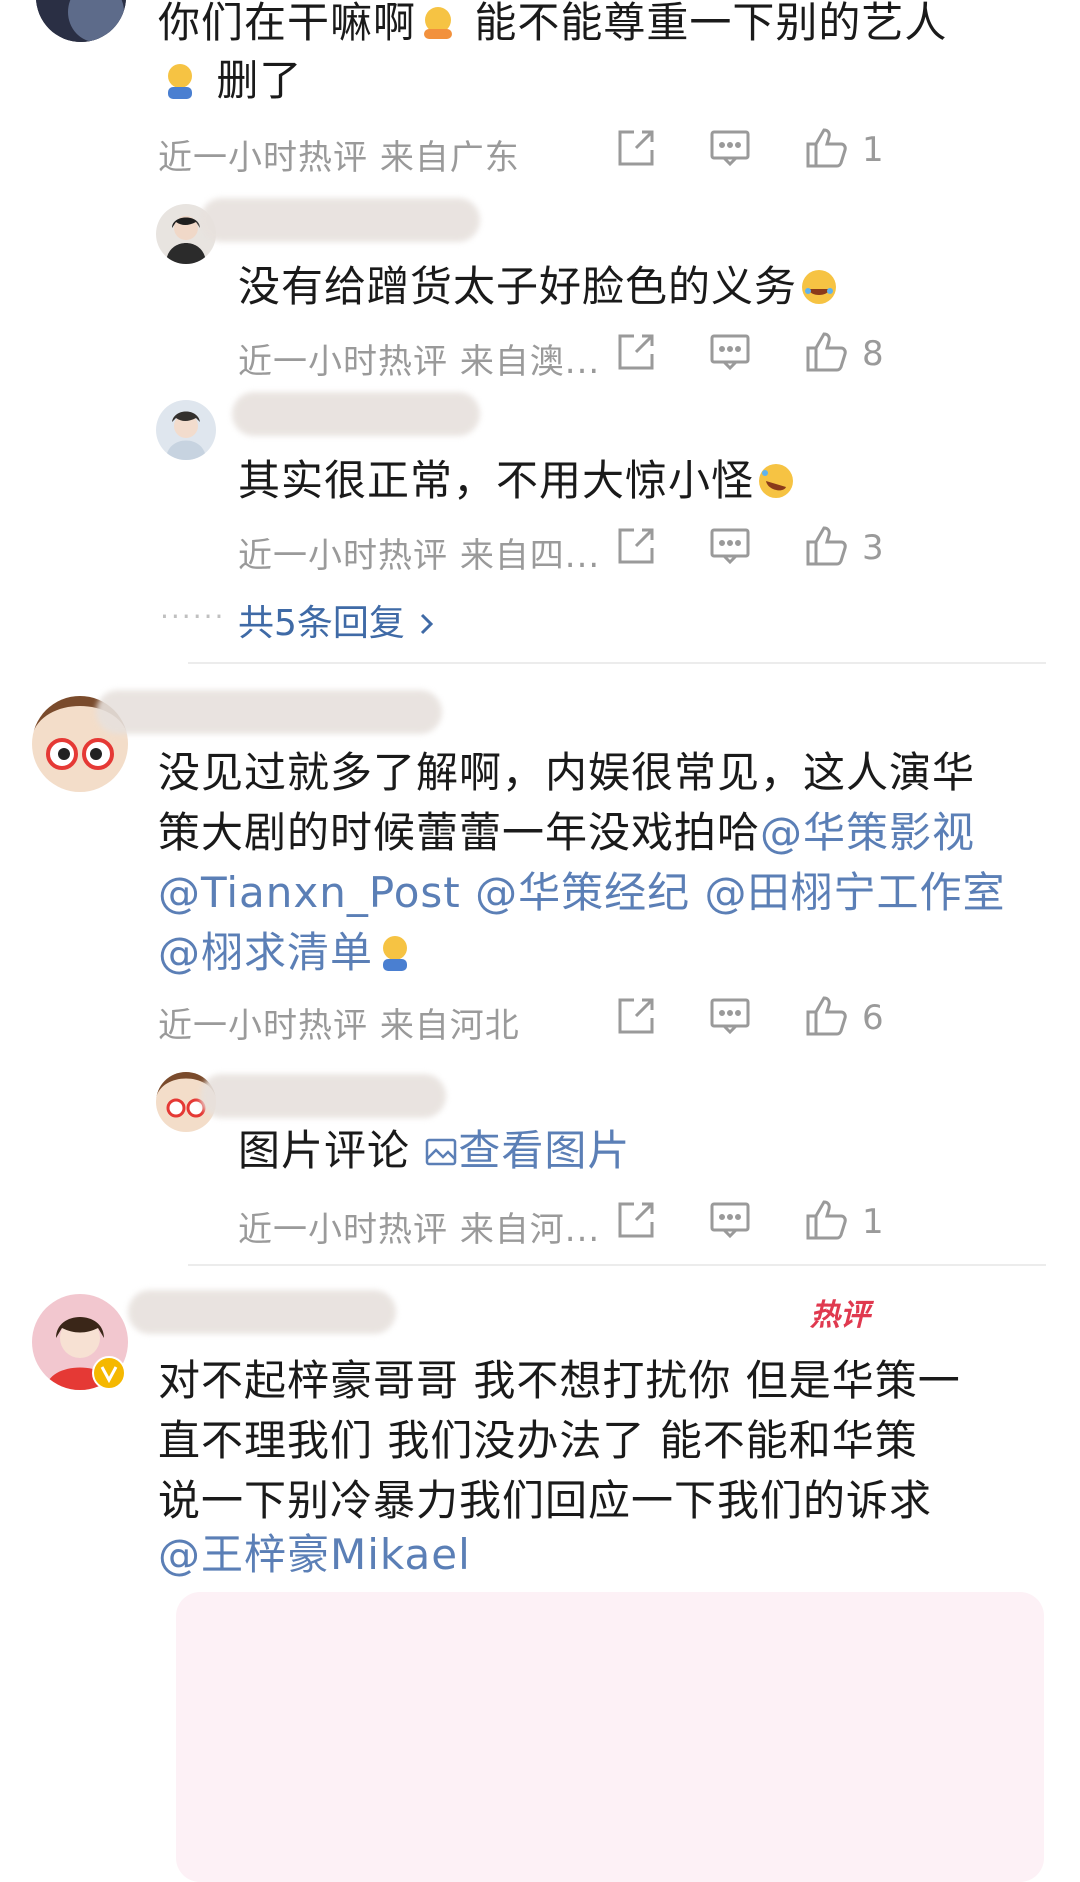 Image resolution: width=1080 pixels, height=1882 pixels. I want to click on mention-link: @栩求清单, so click(265, 952).